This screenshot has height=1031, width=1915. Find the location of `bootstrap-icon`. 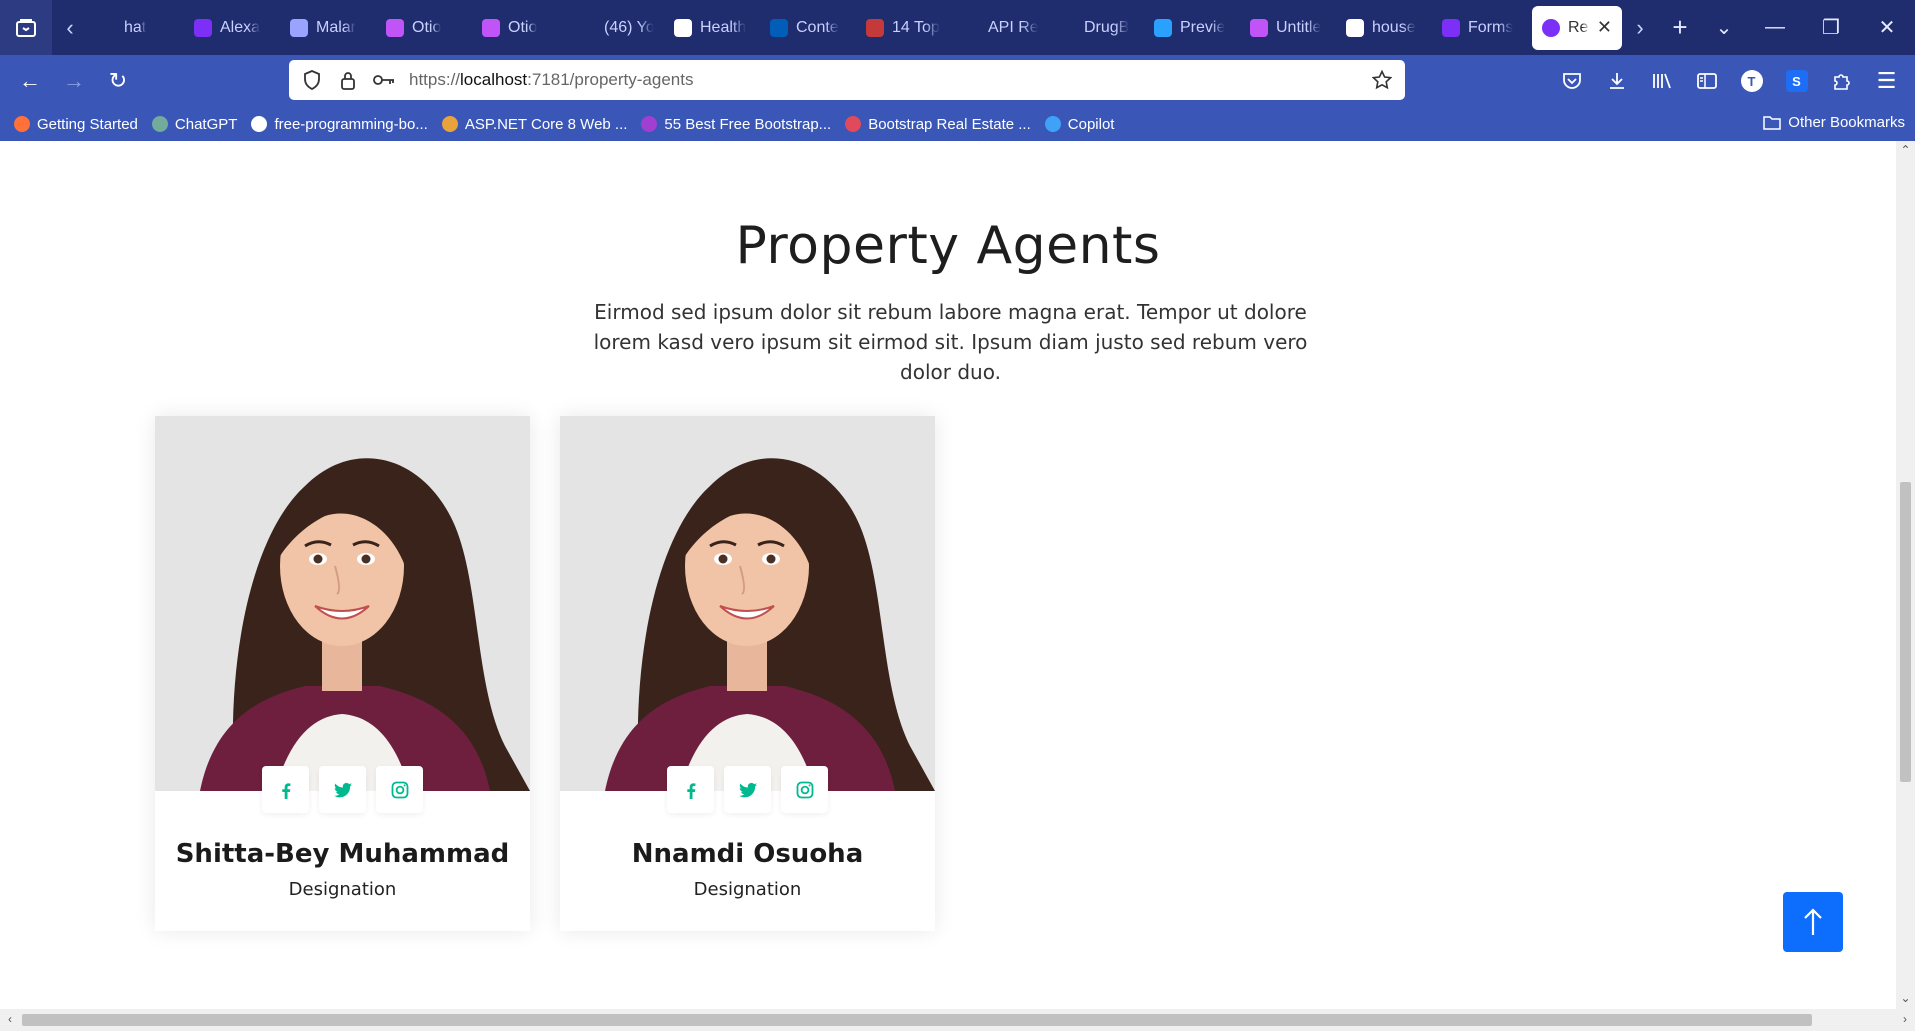

bootstrap-icon is located at coordinates (203, 27).